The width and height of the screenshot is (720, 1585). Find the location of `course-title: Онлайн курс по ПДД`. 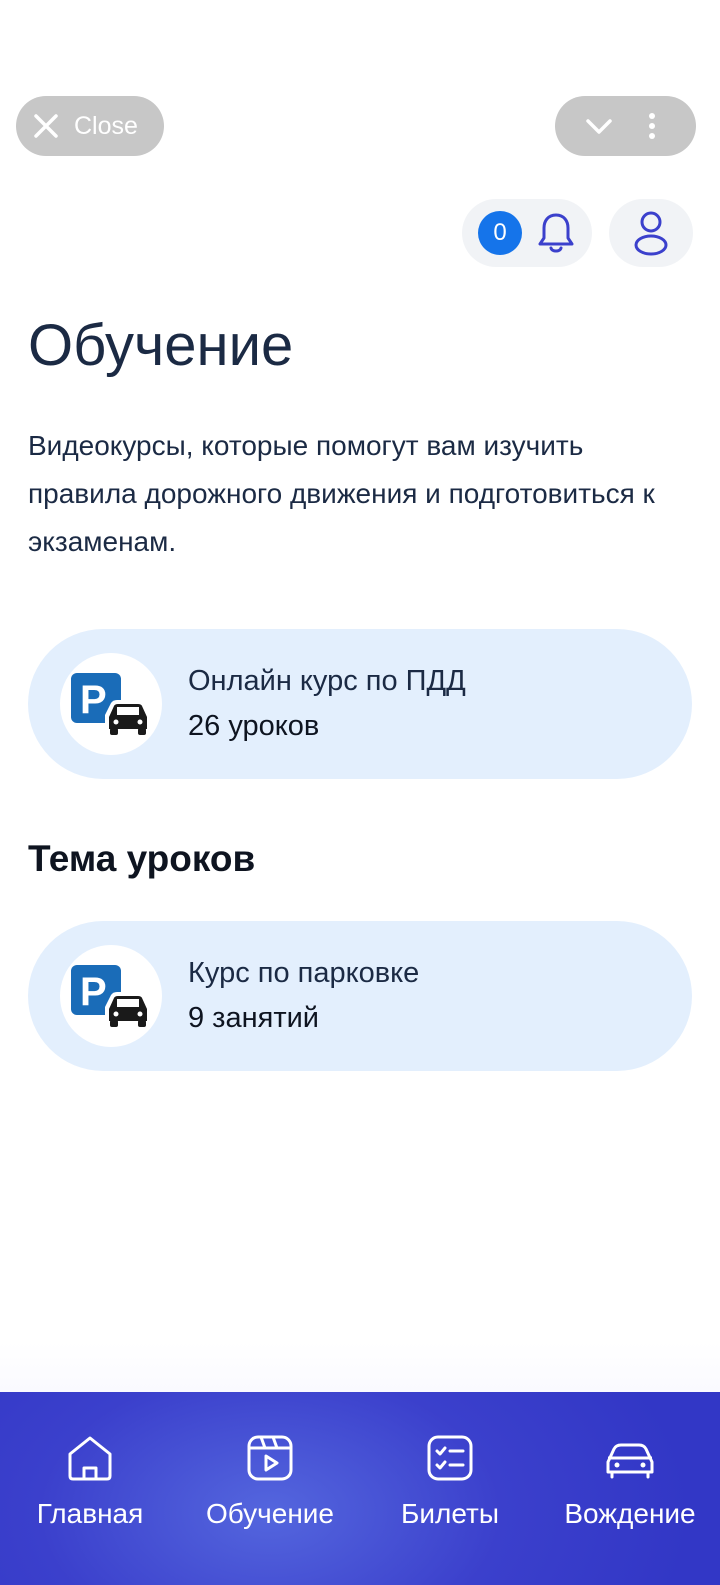

course-title: Онлайн курс по ПДД is located at coordinates (327, 681).